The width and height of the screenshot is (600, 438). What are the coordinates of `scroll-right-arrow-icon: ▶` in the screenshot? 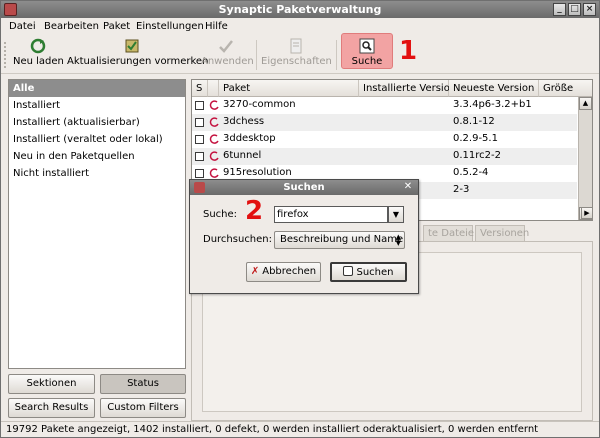 It's located at (587, 213).